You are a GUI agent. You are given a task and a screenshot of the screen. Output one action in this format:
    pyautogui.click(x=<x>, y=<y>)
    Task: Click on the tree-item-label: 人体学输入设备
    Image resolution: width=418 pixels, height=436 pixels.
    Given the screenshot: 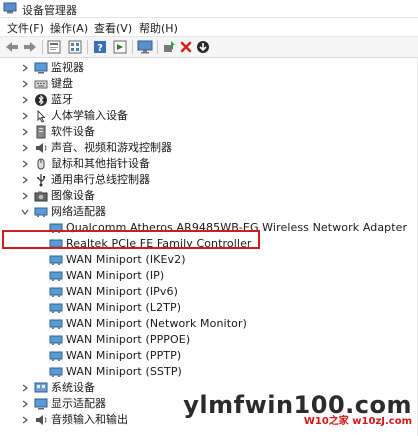 What is the action you would take?
    pyautogui.click(x=89, y=115)
    